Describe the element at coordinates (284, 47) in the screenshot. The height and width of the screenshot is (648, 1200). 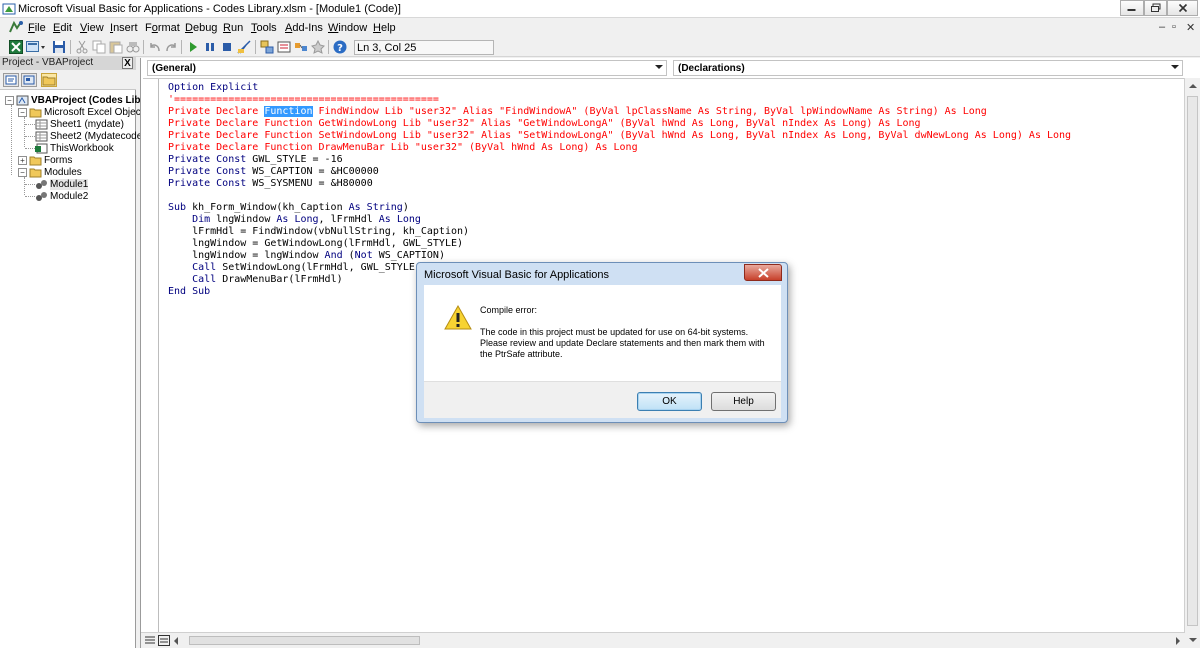
I see `properties-window-icon` at that location.